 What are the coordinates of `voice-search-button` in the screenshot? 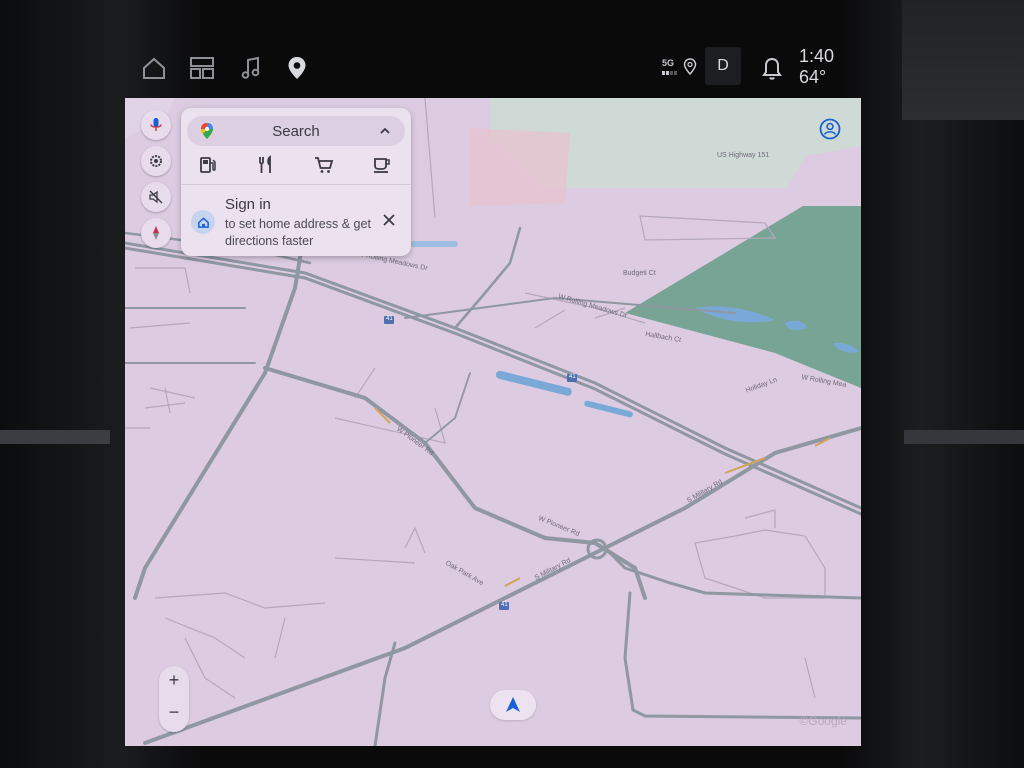 It's located at (156, 125).